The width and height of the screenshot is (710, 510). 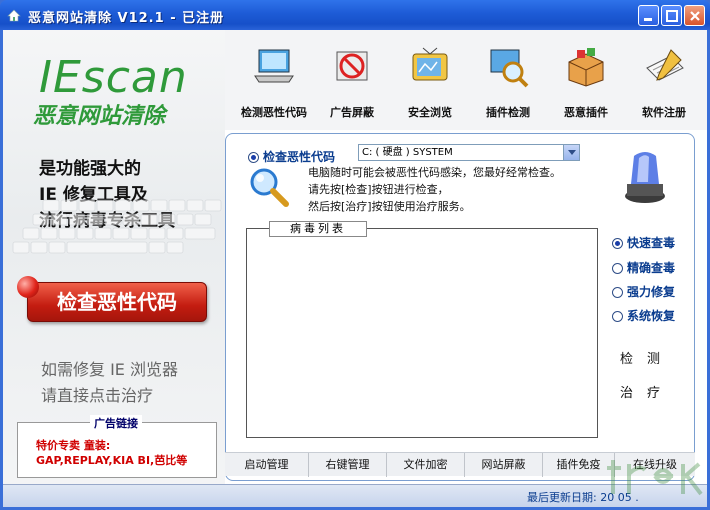 What do you see at coordinates (430, 112) in the screenshot?
I see `tool-label: 安全浏览` at bounding box center [430, 112].